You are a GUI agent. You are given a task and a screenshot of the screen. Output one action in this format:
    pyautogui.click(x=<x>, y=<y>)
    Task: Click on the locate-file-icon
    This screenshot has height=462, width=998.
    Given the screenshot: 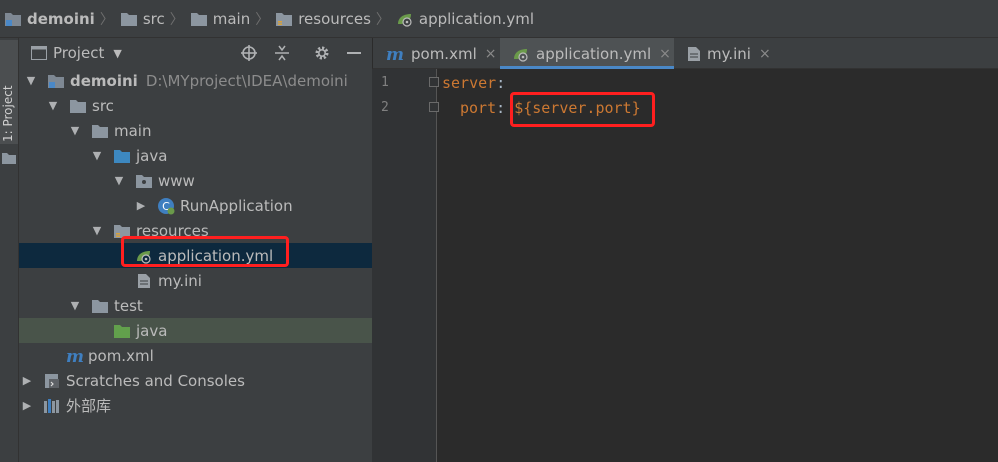 What is the action you would take?
    pyautogui.click(x=249, y=53)
    